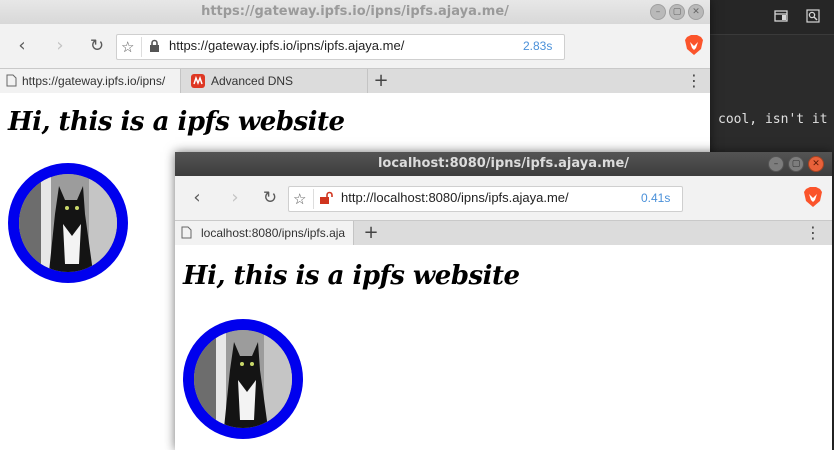  Describe the element at coordinates (538, 46) in the screenshot. I see `load-time: 2.83s` at that location.